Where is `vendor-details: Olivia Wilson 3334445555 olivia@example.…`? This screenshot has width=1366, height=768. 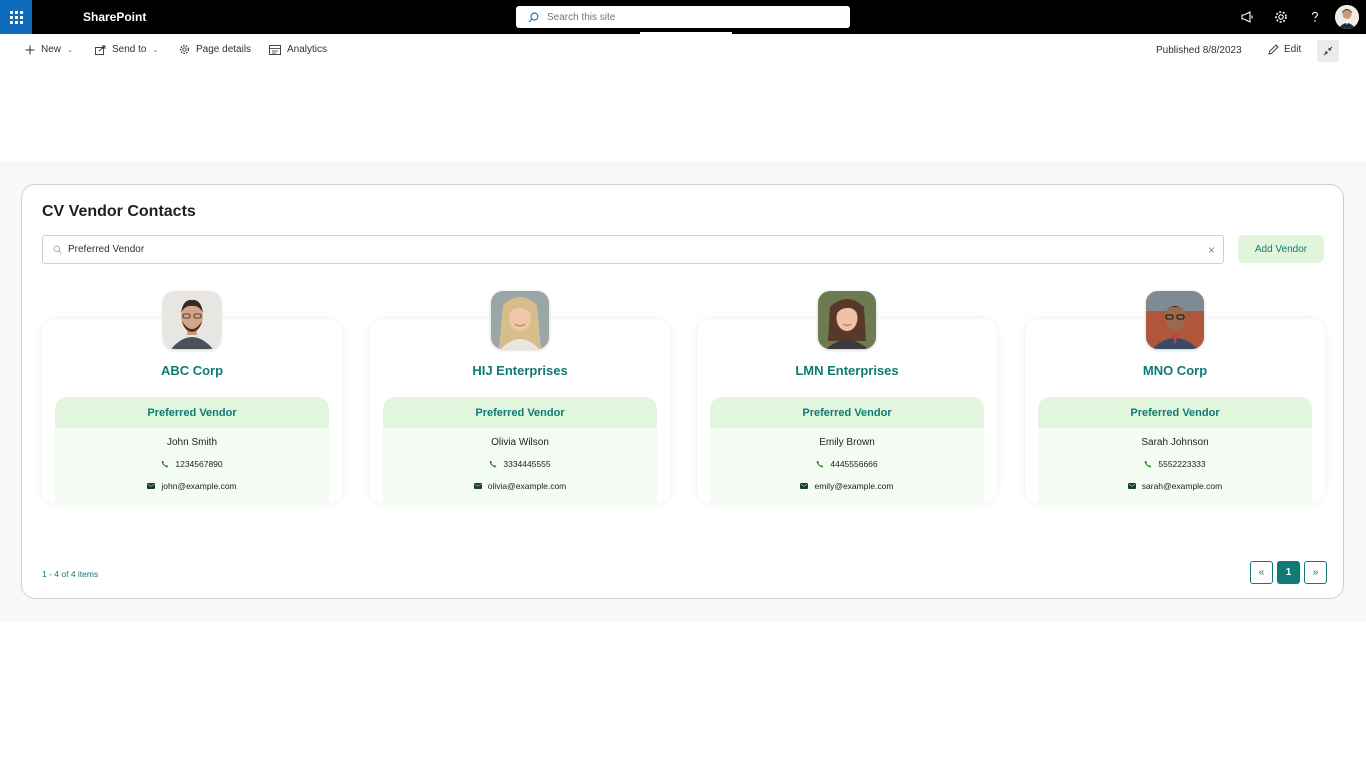
vendor-details: Olivia Wilson 3334445555 olivia@example.… is located at coordinates (520, 465).